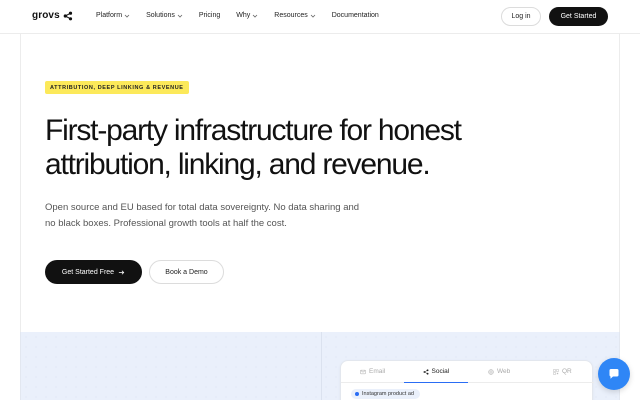 The image size is (640, 400). What do you see at coordinates (521, 16) in the screenshot?
I see `login-button: Log in` at bounding box center [521, 16].